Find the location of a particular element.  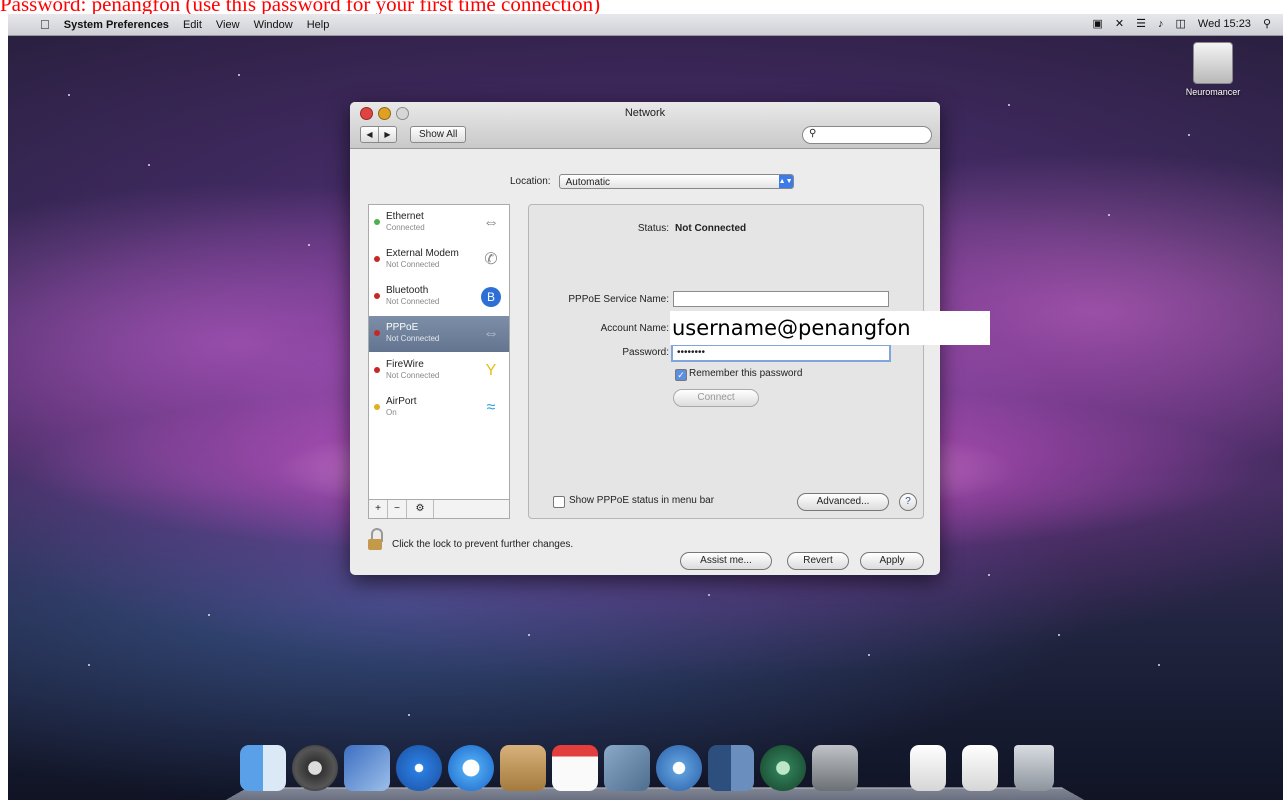

service-name: Bluetooth is located at coordinates (407, 290).